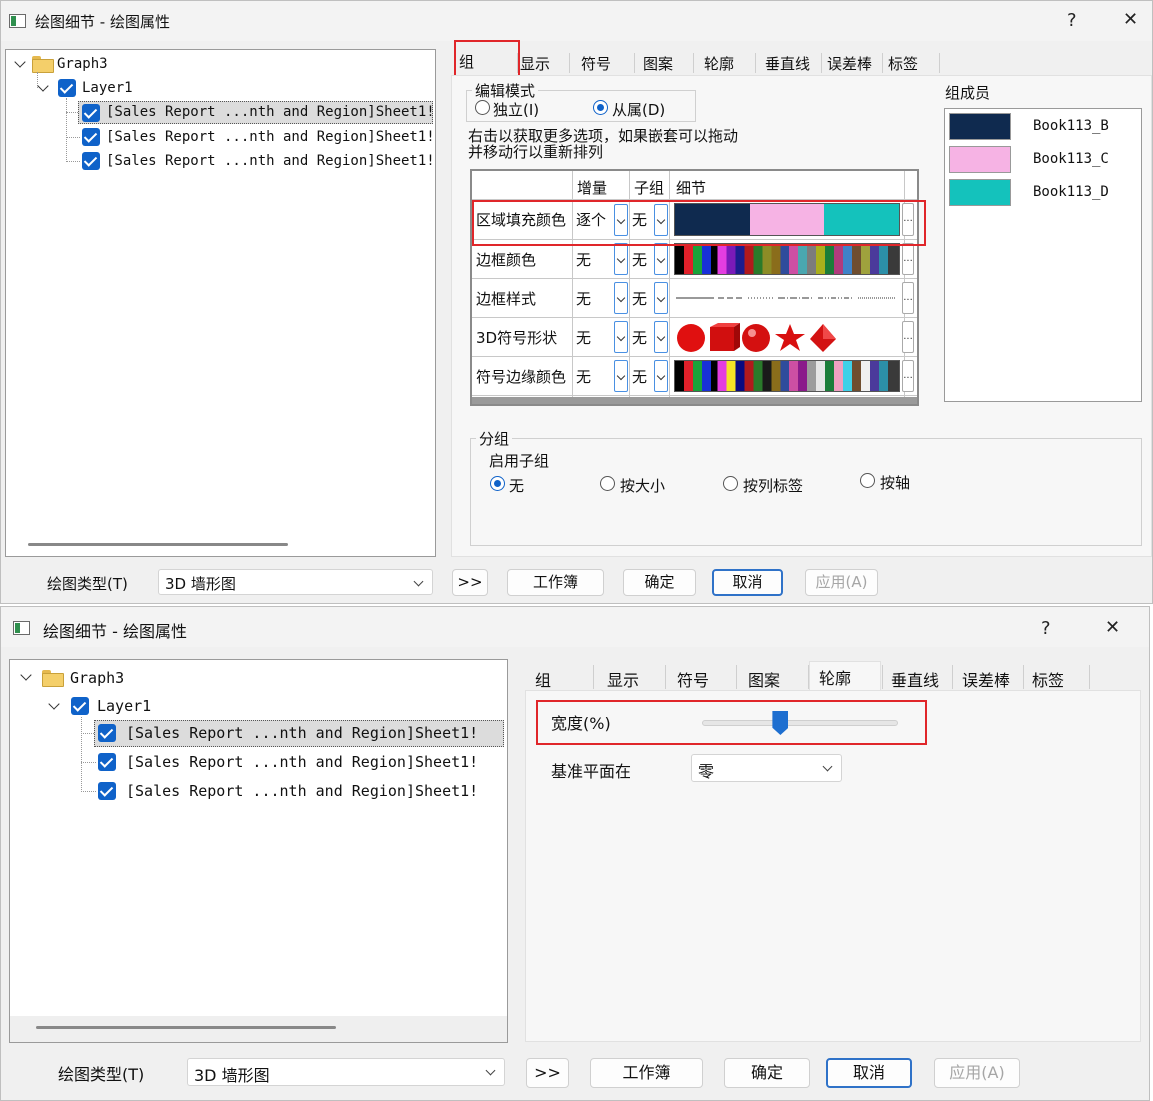  Describe the element at coordinates (583, 376) in the screenshot. I see `row-edge-color-increment: 无` at that location.